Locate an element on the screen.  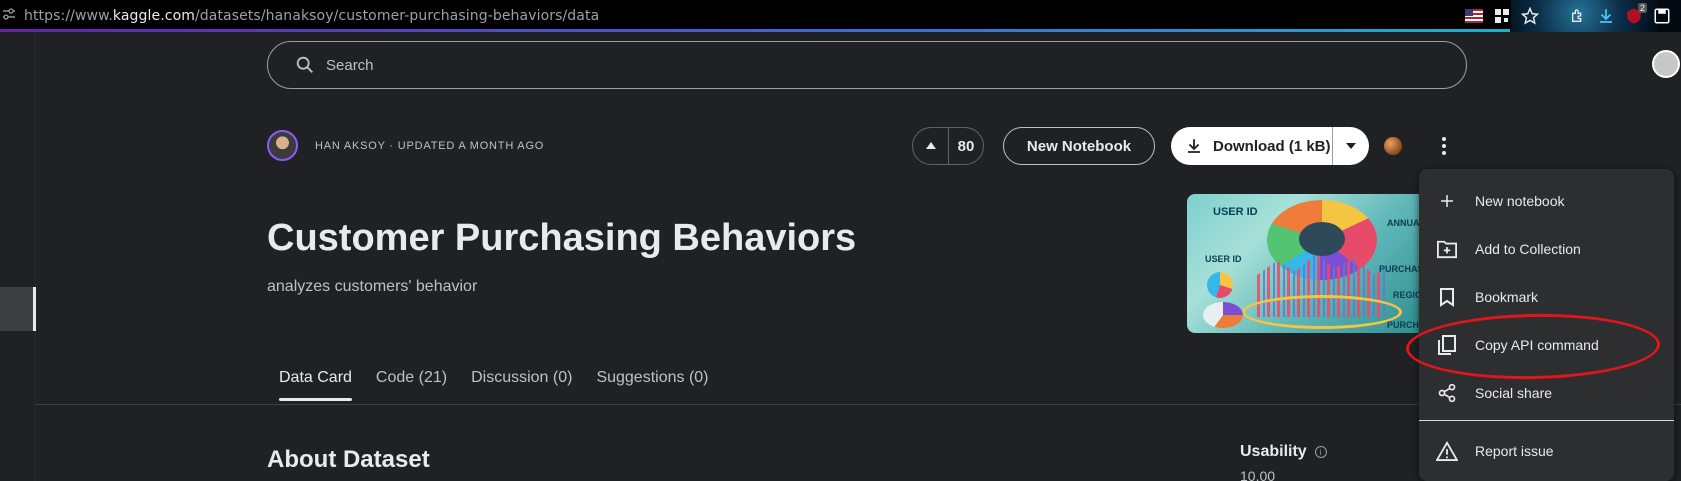
dataset-title: Customer Purchasing Behaviors is located at coordinates (562, 238).